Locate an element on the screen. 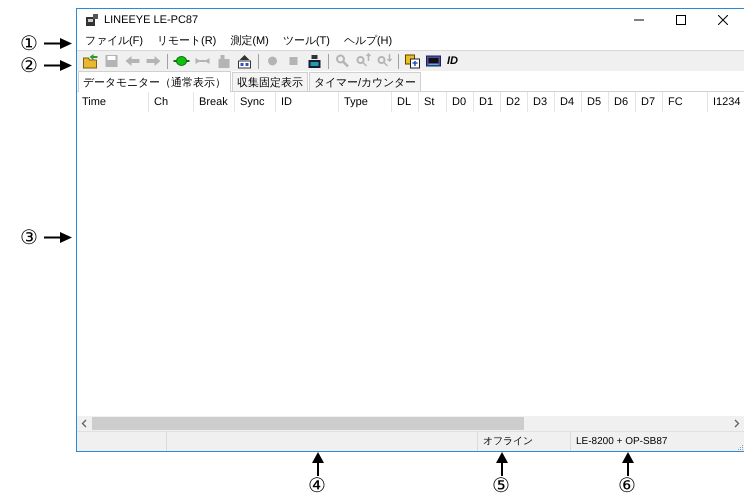 This screenshot has height=499, width=744. menu-item: 測定(M) is located at coordinates (249, 40).